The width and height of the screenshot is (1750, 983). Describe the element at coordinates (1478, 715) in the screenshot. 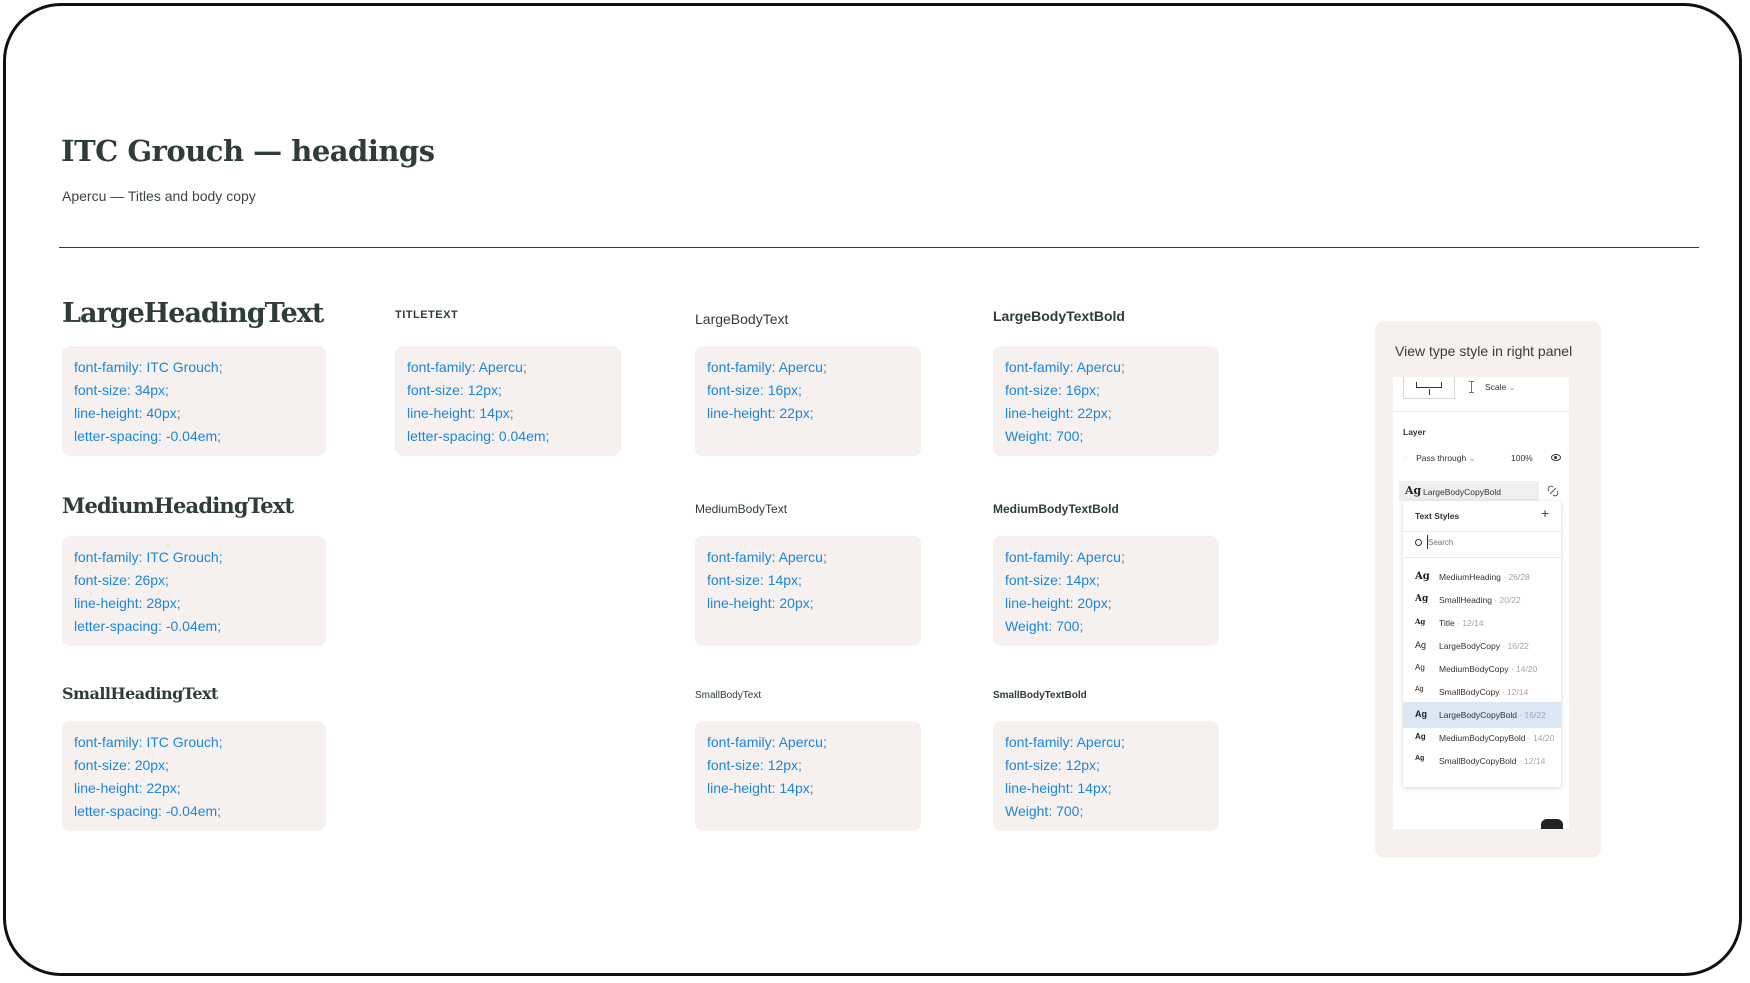

I see `style-item-name: LargeBodyCopyBold` at that location.